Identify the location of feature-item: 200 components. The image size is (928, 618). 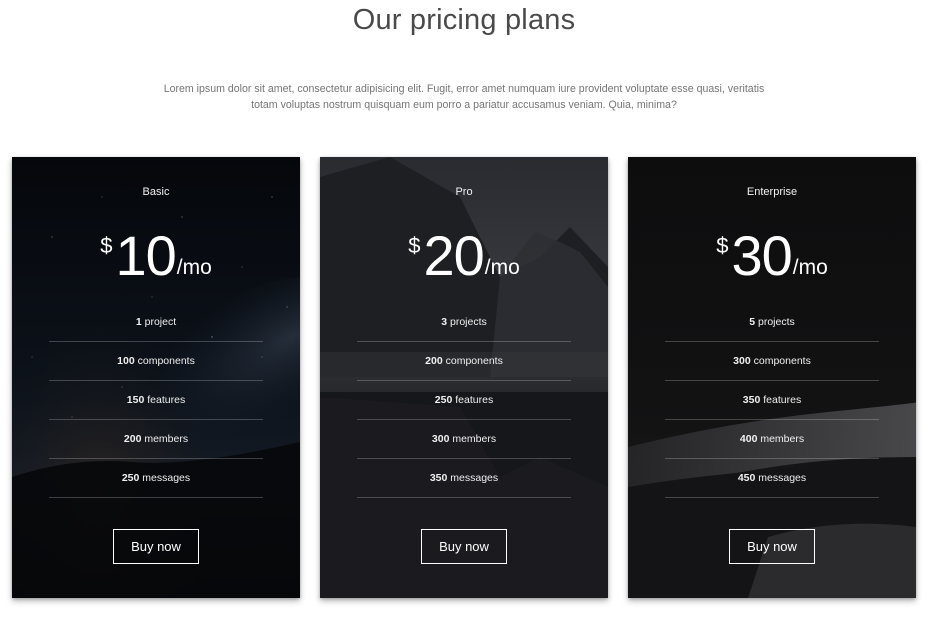
(464, 361).